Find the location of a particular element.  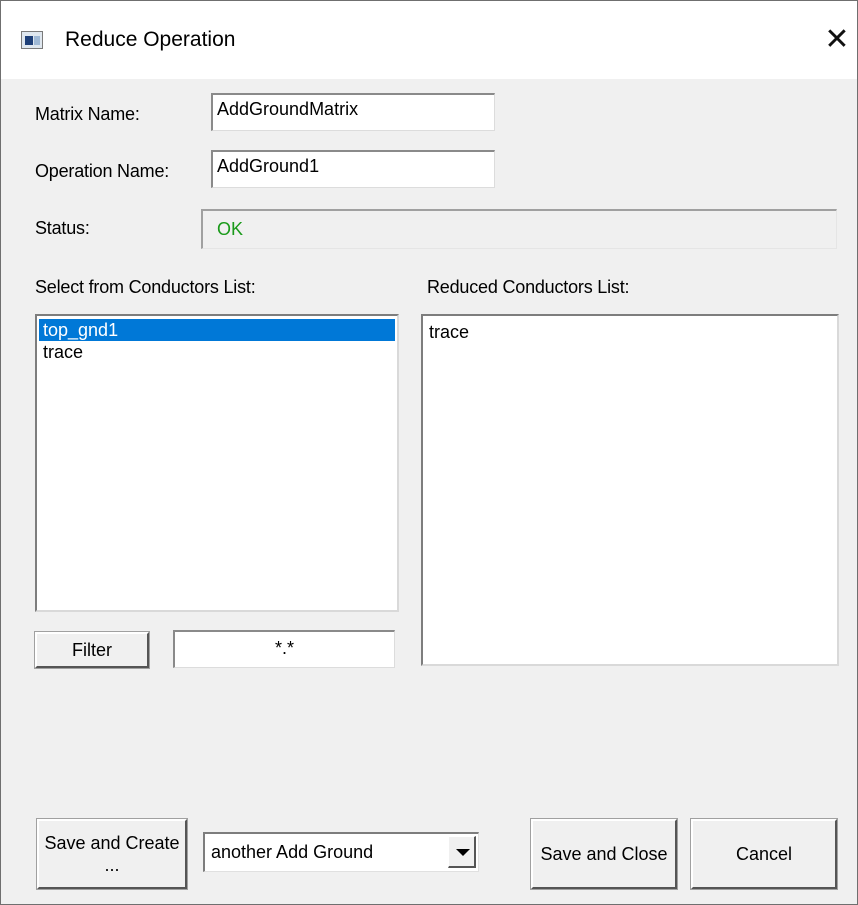

status-display: OK is located at coordinates (519, 229).